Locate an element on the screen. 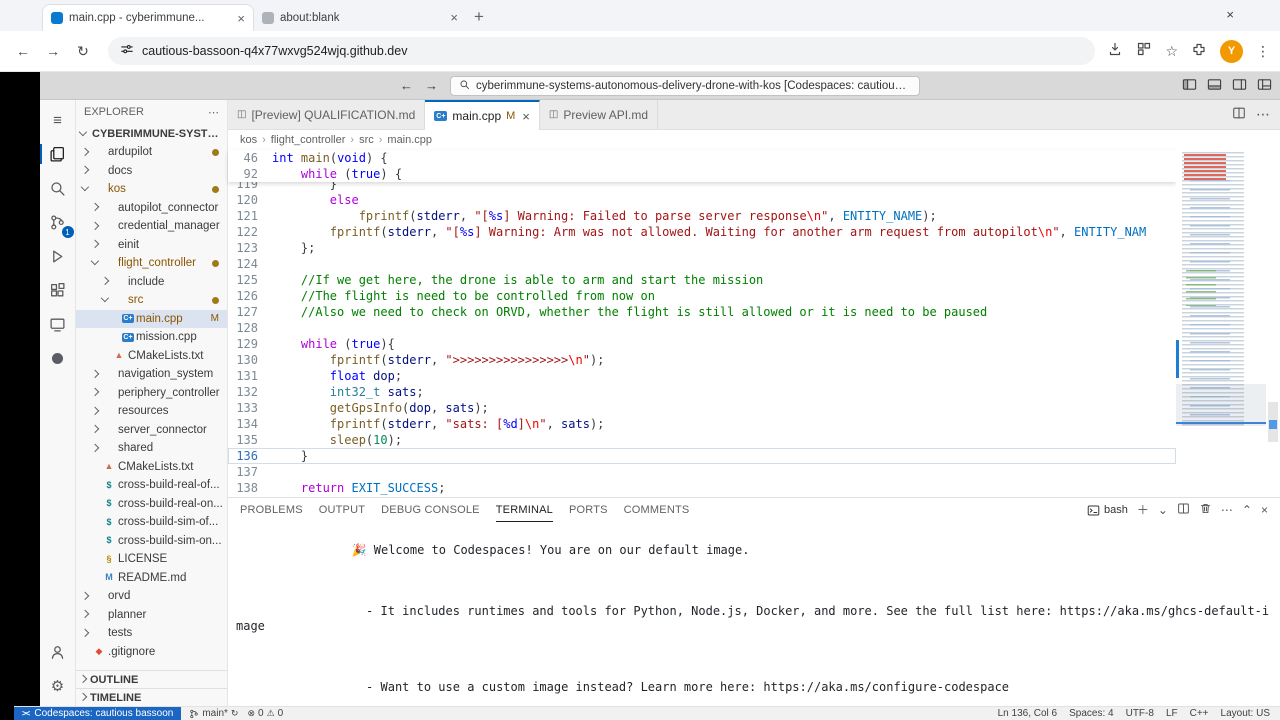 The image size is (1280, 720). tree-item: server_connector is located at coordinates (151, 430).